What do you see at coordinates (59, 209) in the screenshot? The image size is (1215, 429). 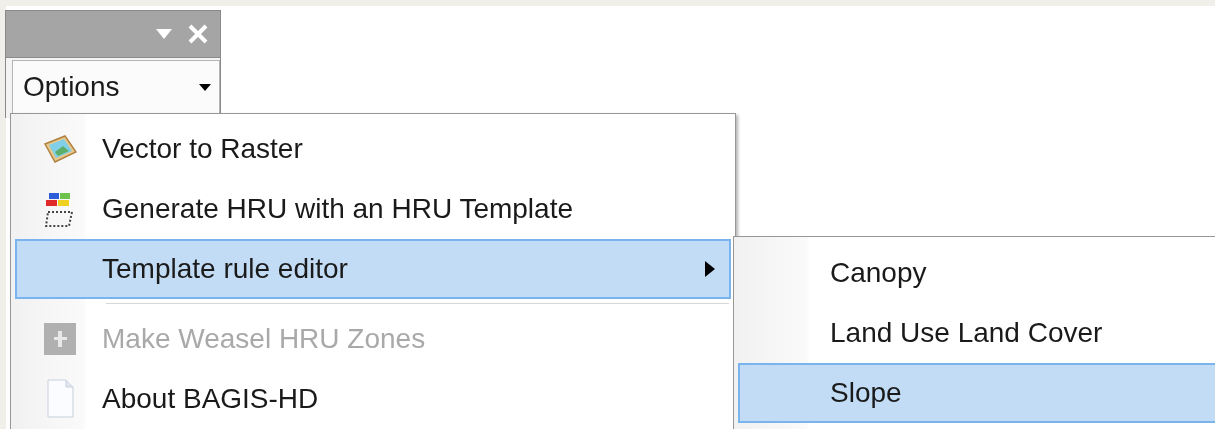 I see `grid-icon` at bounding box center [59, 209].